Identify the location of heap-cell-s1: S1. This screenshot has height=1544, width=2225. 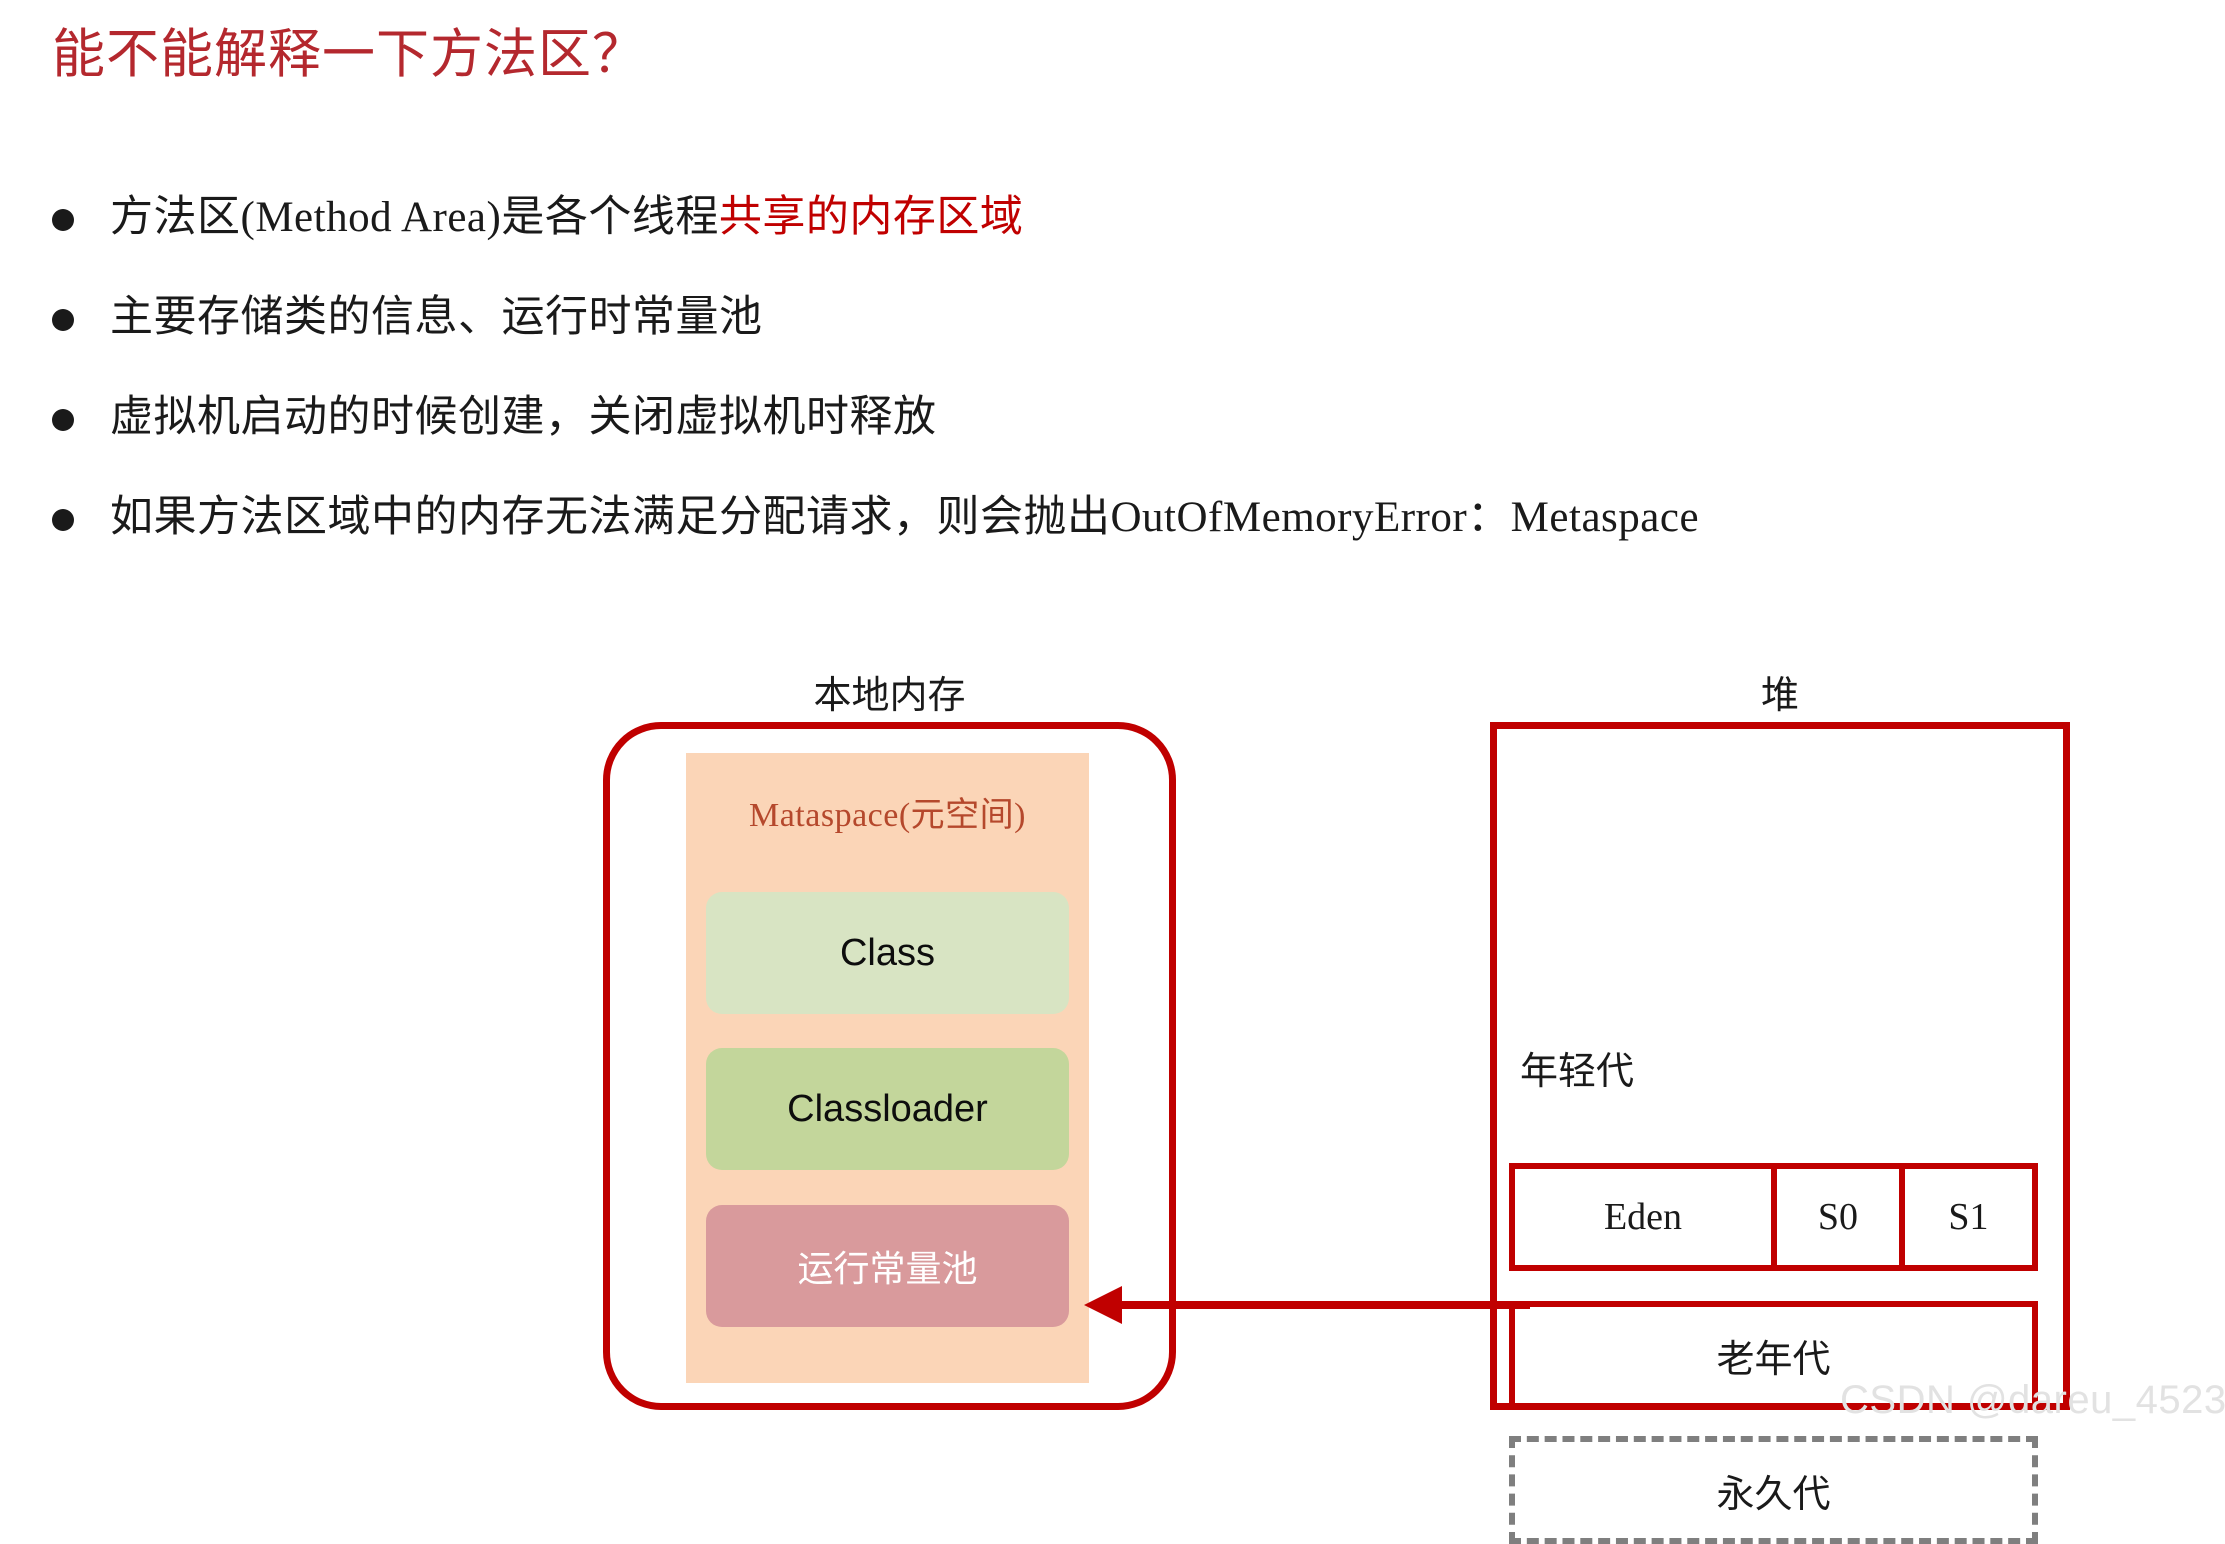
(1968, 1217).